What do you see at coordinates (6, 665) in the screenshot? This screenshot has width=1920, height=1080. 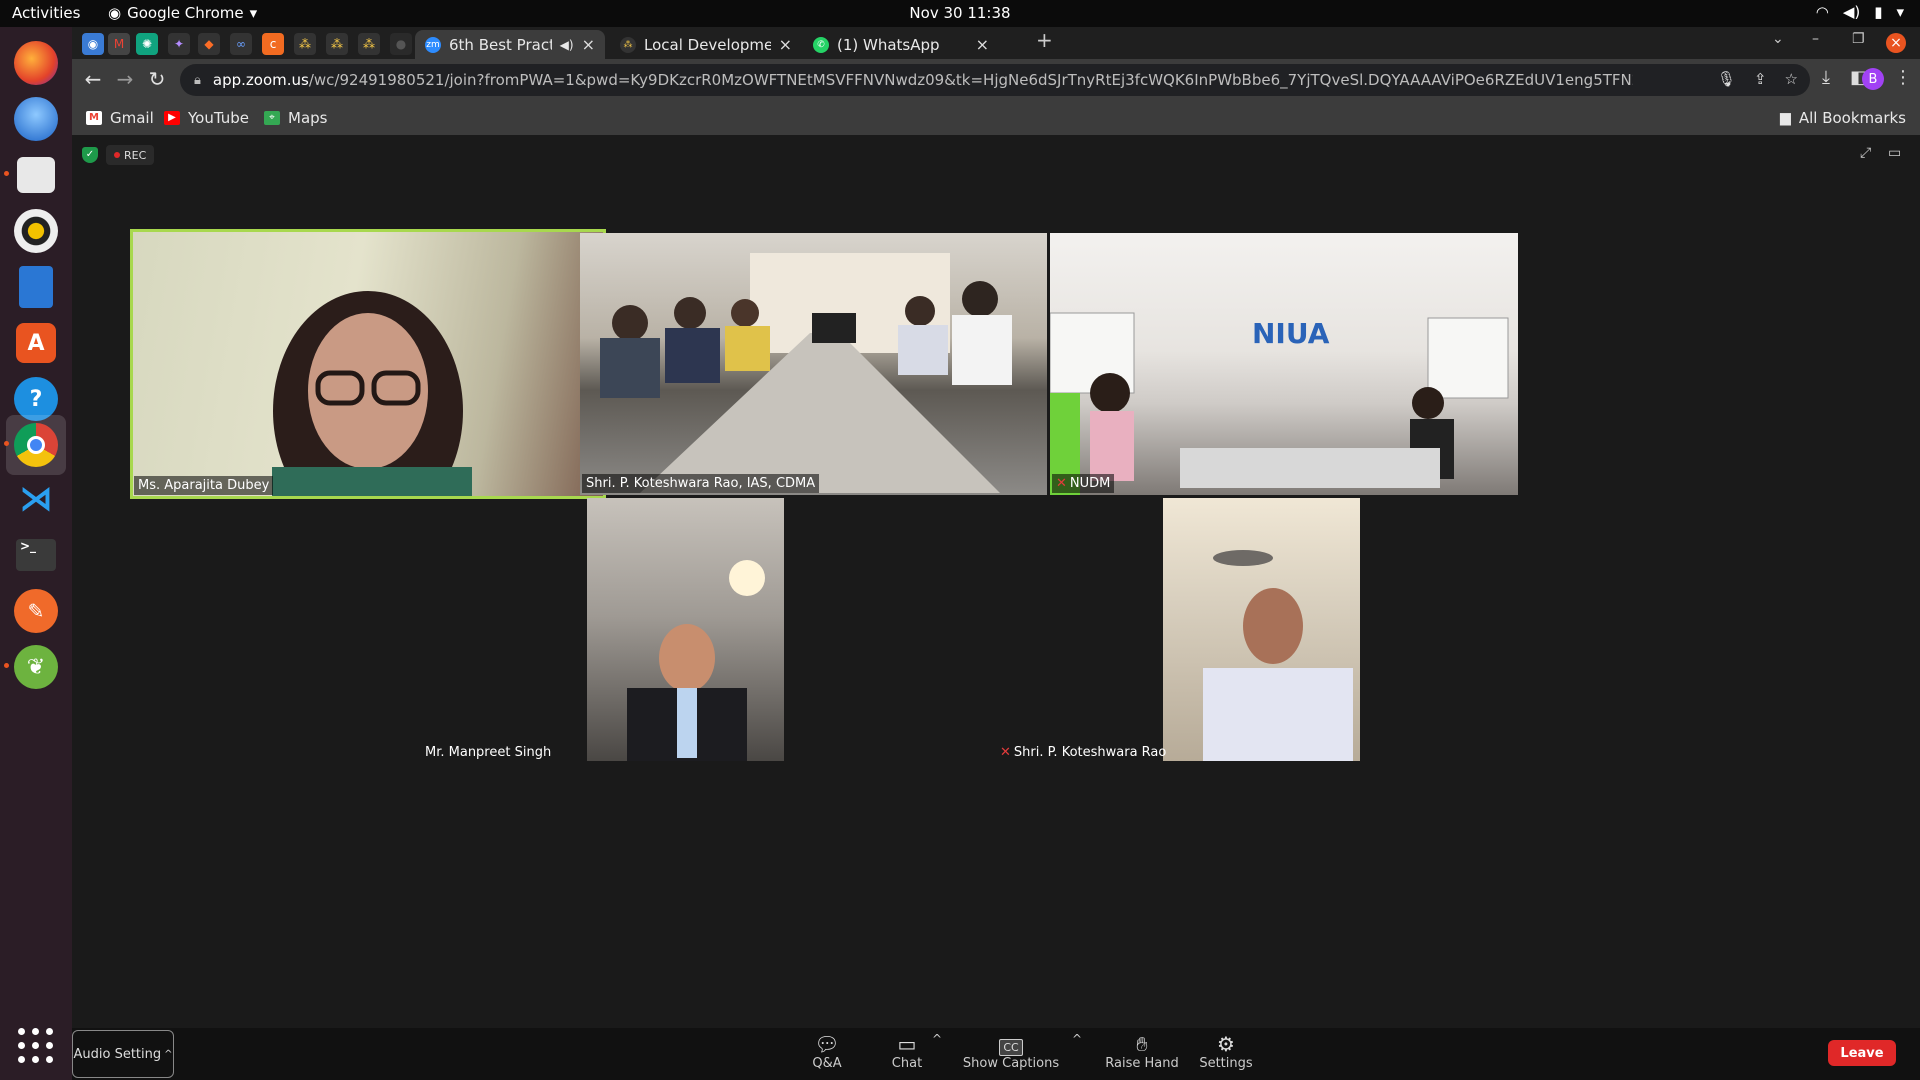 I see `running-indicator` at bounding box center [6, 665].